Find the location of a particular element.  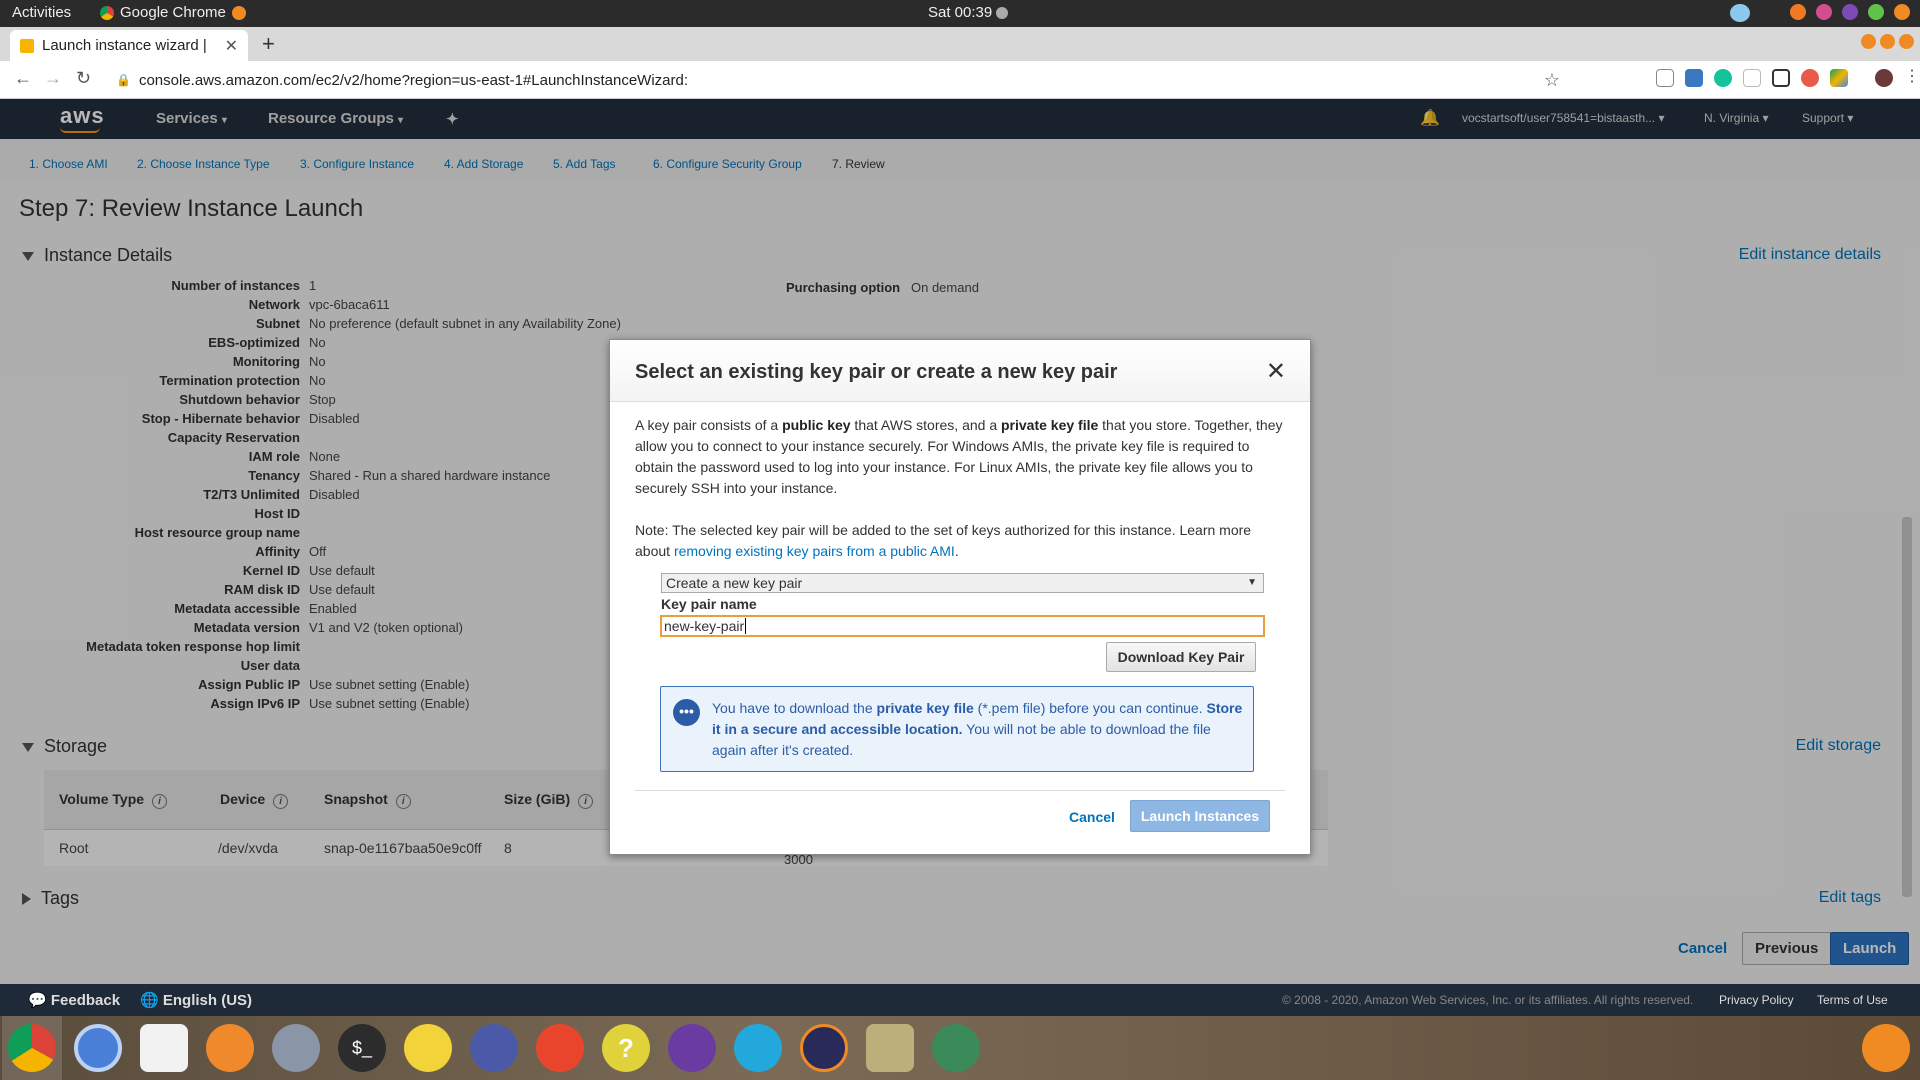

dock-chromium-icon is located at coordinates (98, 1048).